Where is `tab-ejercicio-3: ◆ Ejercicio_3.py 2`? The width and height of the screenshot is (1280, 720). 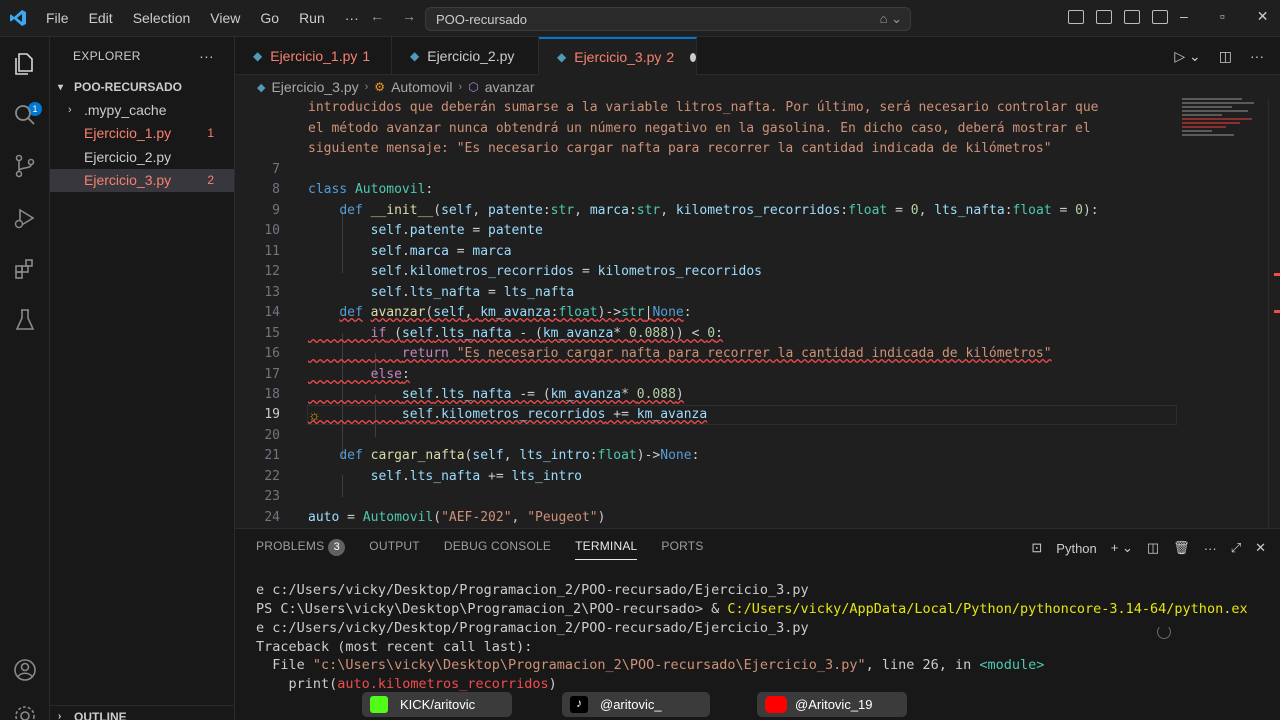
tab-ejercicio-3: ◆ Ejercicio_3.py 2 is located at coordinates (618, 56).